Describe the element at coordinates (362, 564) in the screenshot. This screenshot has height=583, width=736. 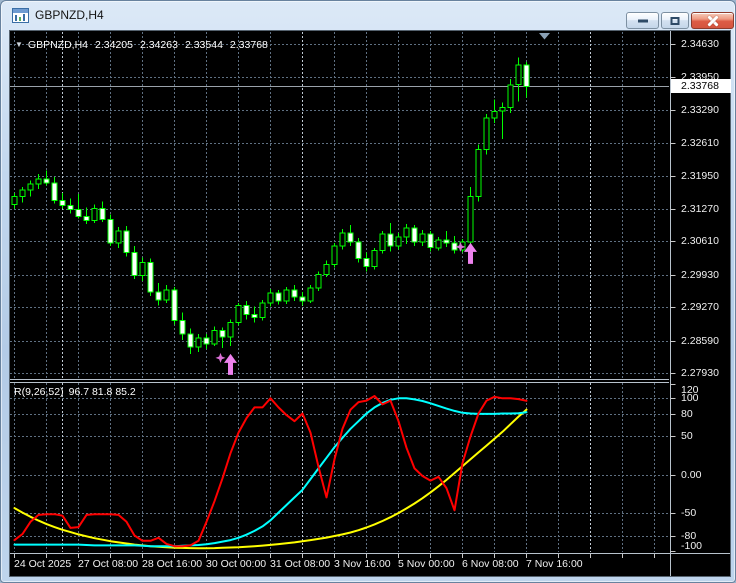
I see `time-axis-label: 3 Nov 16:00` at that location.